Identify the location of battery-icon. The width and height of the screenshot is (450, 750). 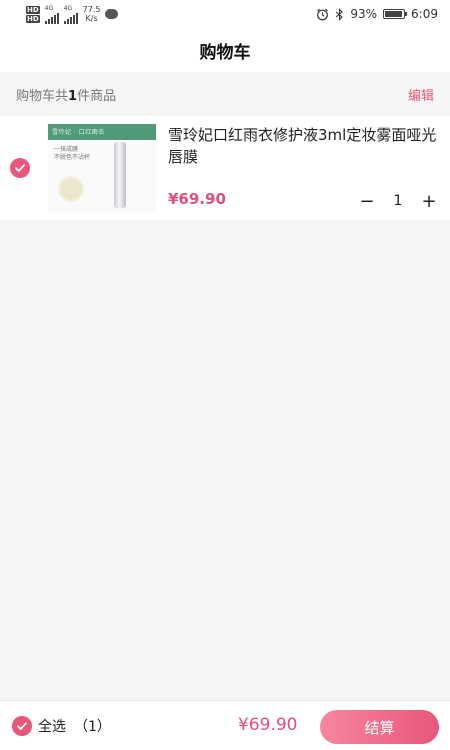
(395, 14).